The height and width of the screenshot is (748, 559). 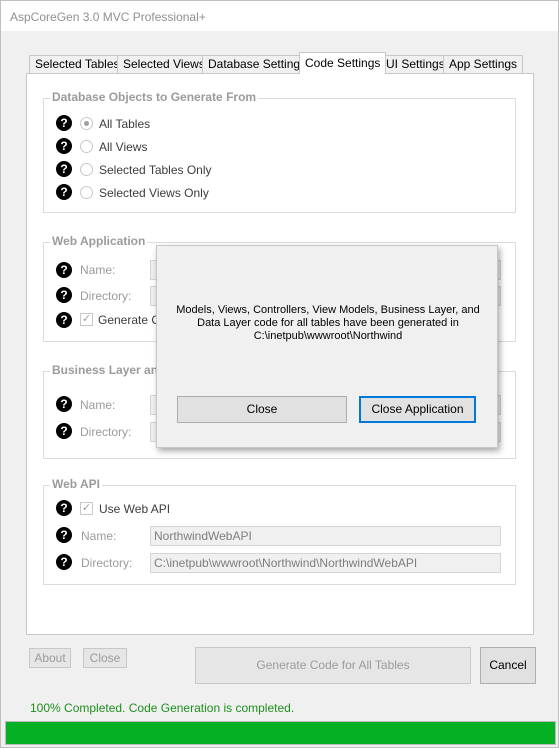 What do you see at coordinates (279, 16) in the screenshot?
I see `title-bar: AspCoreGen 3.0 MVC Professional+` at bounding box center [279, 16].